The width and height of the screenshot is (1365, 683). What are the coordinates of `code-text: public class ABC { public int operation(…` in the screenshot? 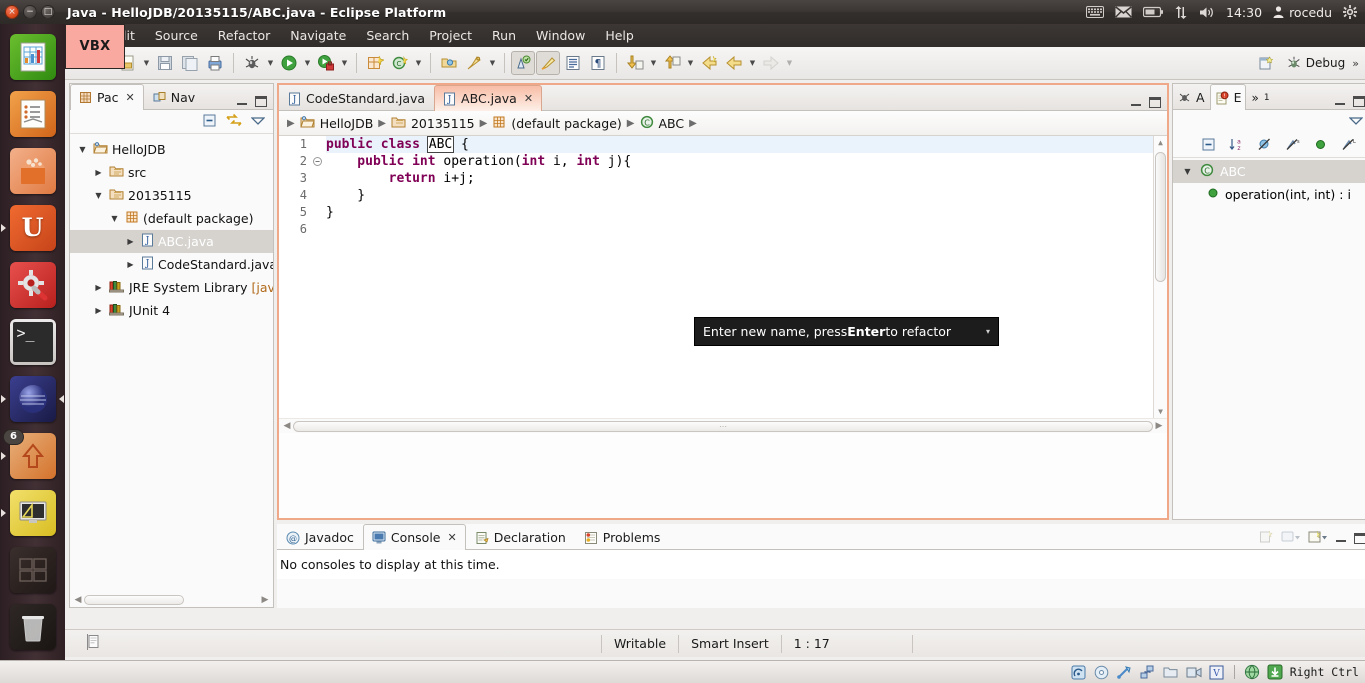 It's located at (746, 187).